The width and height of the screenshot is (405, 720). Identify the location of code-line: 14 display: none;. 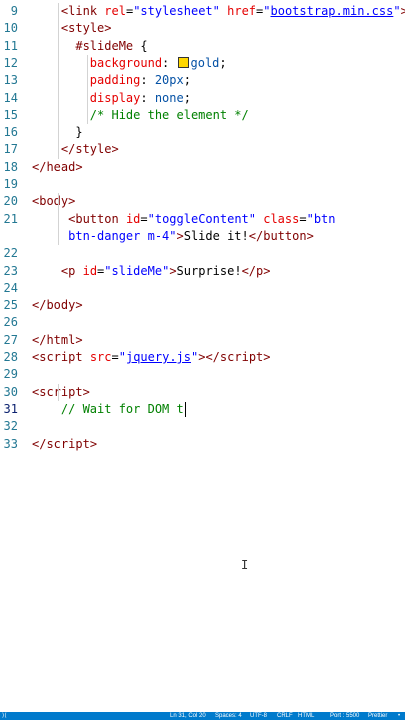
(202, 98).